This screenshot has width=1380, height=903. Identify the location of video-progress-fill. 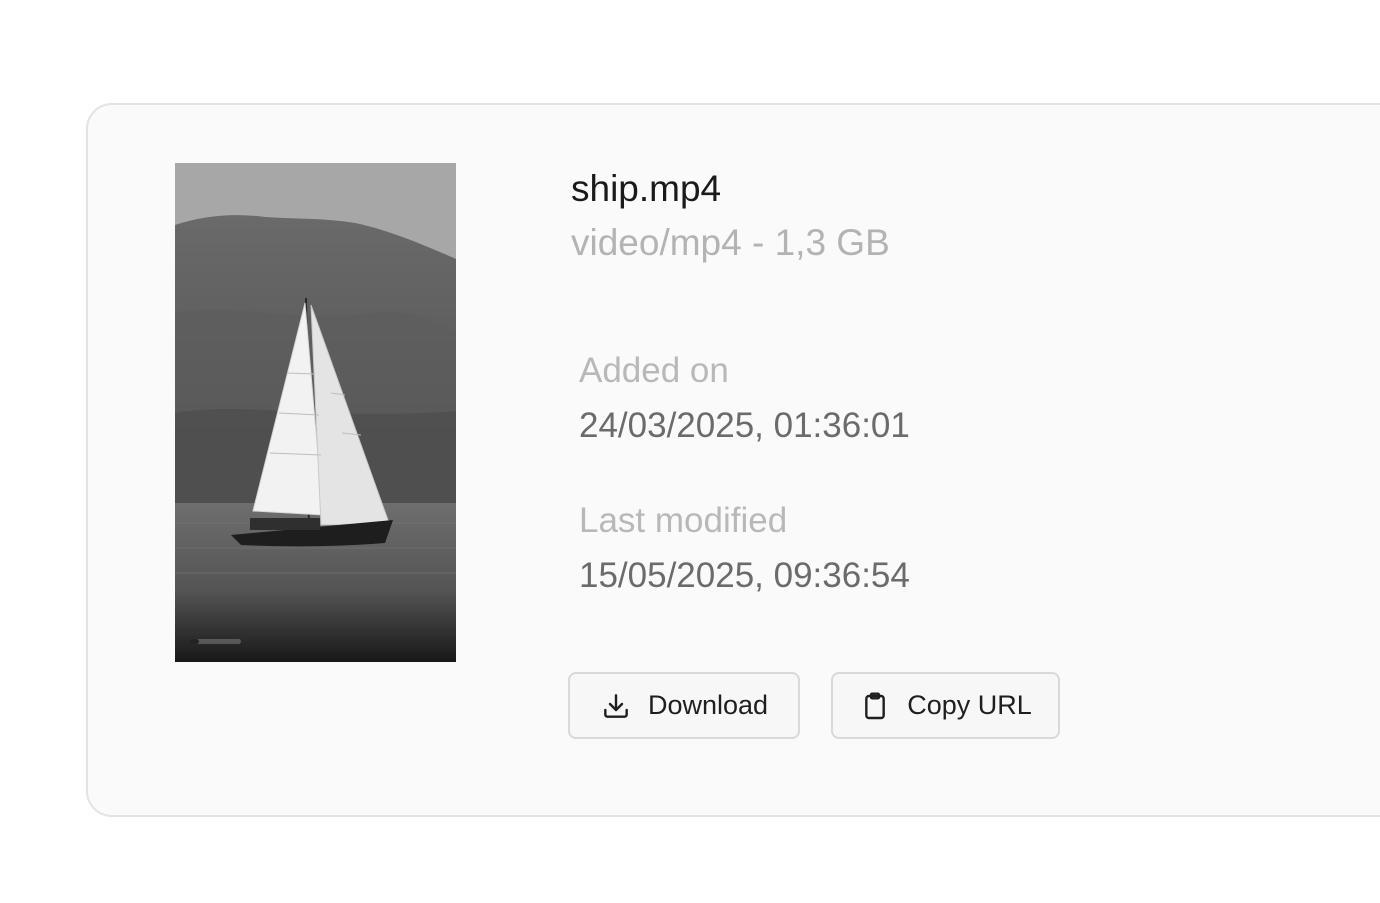
(194, 641).